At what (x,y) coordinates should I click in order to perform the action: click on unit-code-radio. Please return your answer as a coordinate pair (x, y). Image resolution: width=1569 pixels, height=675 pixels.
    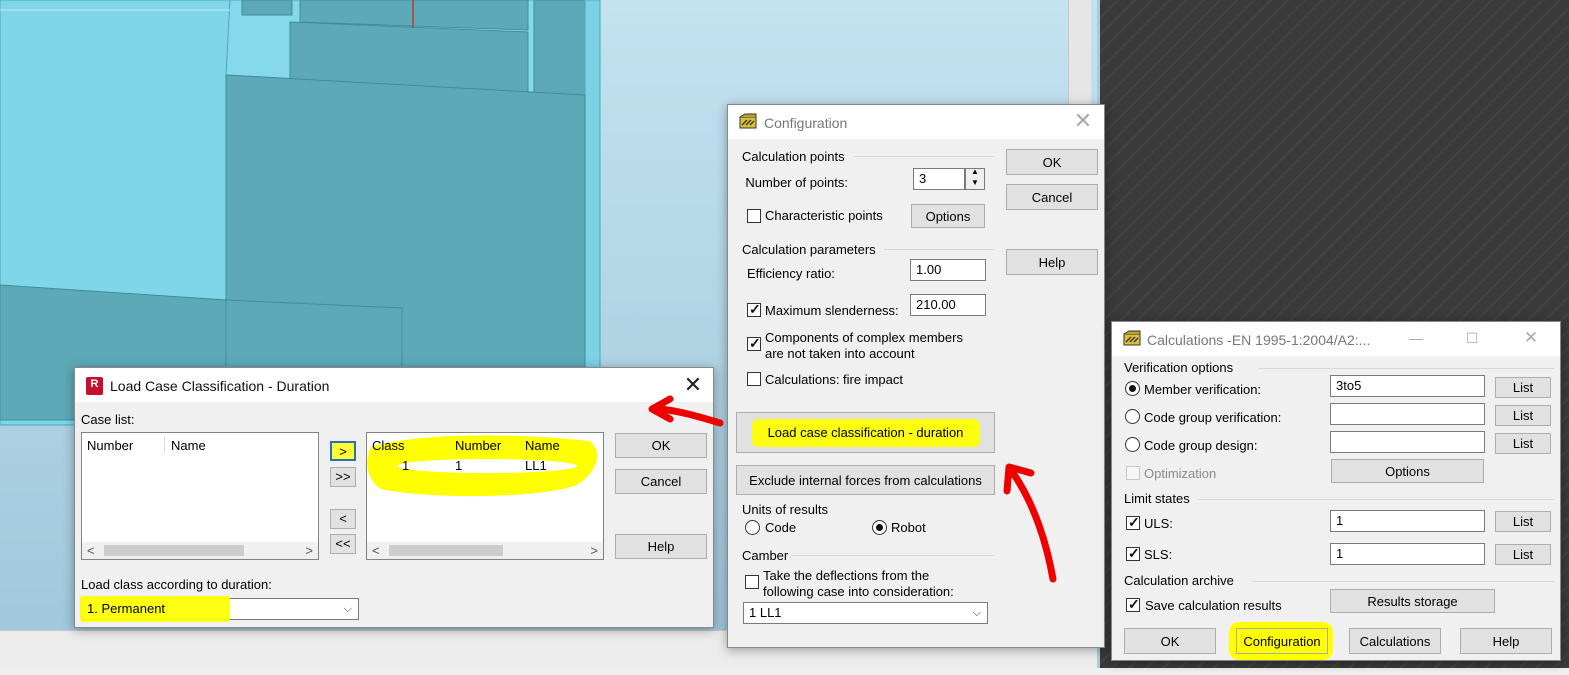
    Looking at the image, I should click on (752, 527).